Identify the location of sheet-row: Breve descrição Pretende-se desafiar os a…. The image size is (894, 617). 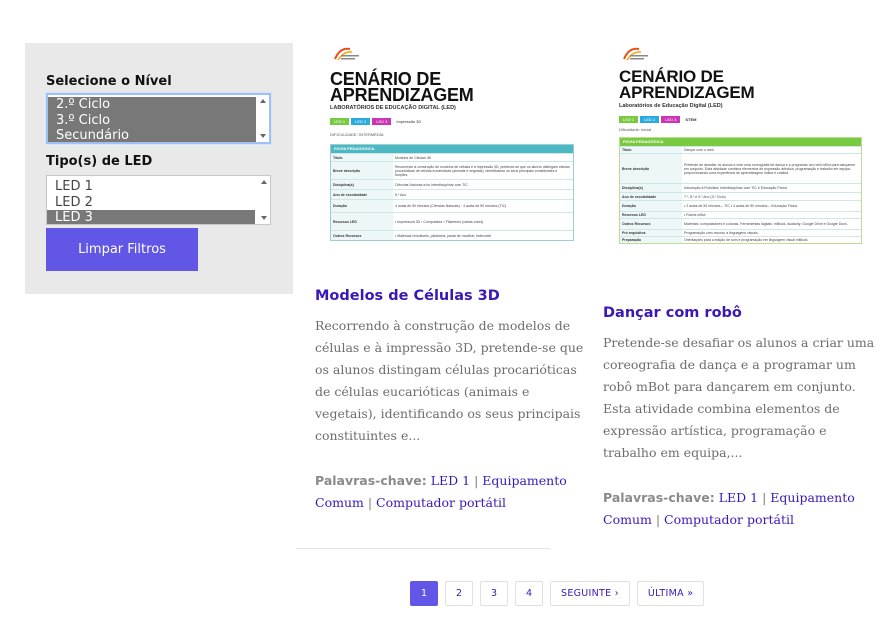
(740, 168).